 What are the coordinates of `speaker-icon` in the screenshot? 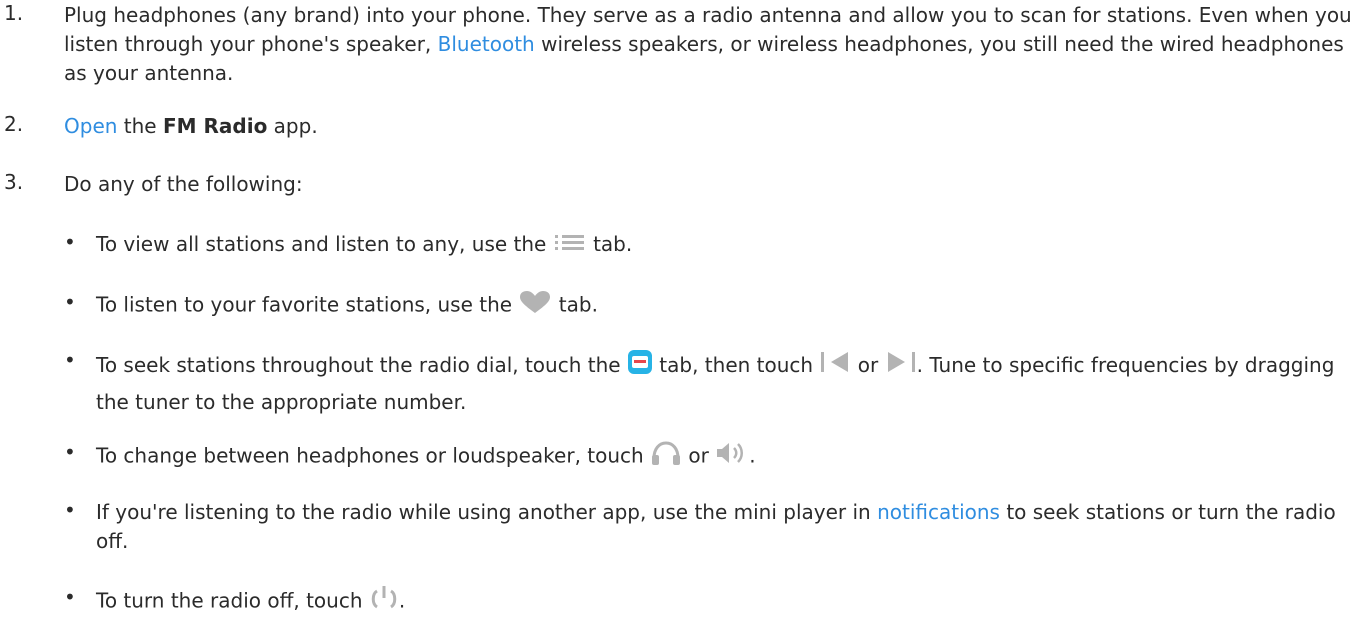 It's located at (732, 457).